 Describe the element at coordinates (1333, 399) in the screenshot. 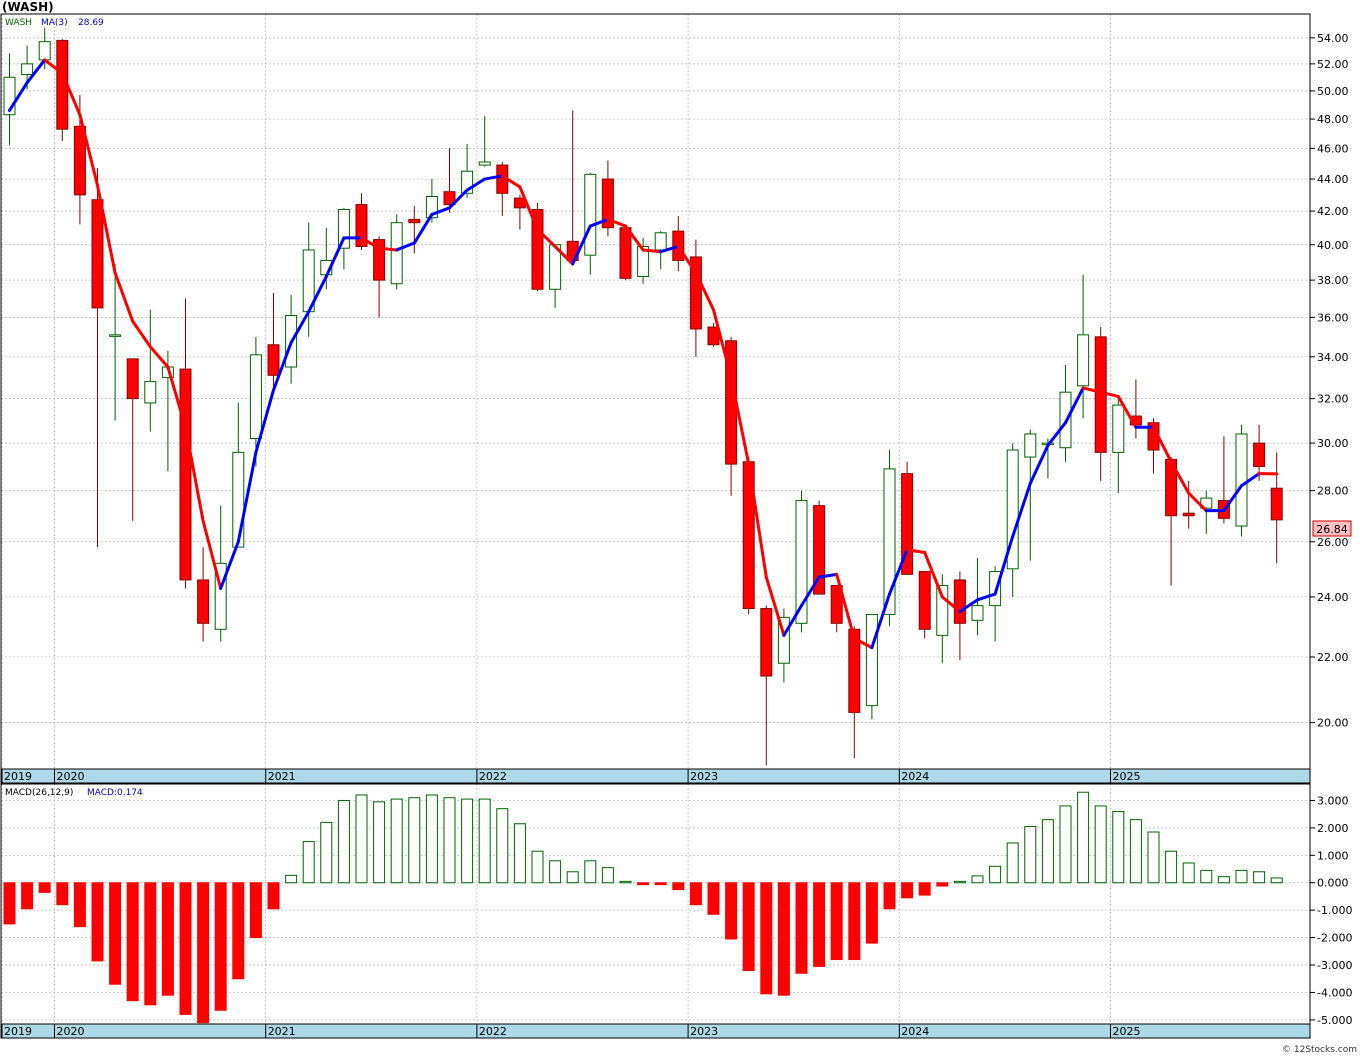

I see `price-y-tick-label: 32.00` at that location.